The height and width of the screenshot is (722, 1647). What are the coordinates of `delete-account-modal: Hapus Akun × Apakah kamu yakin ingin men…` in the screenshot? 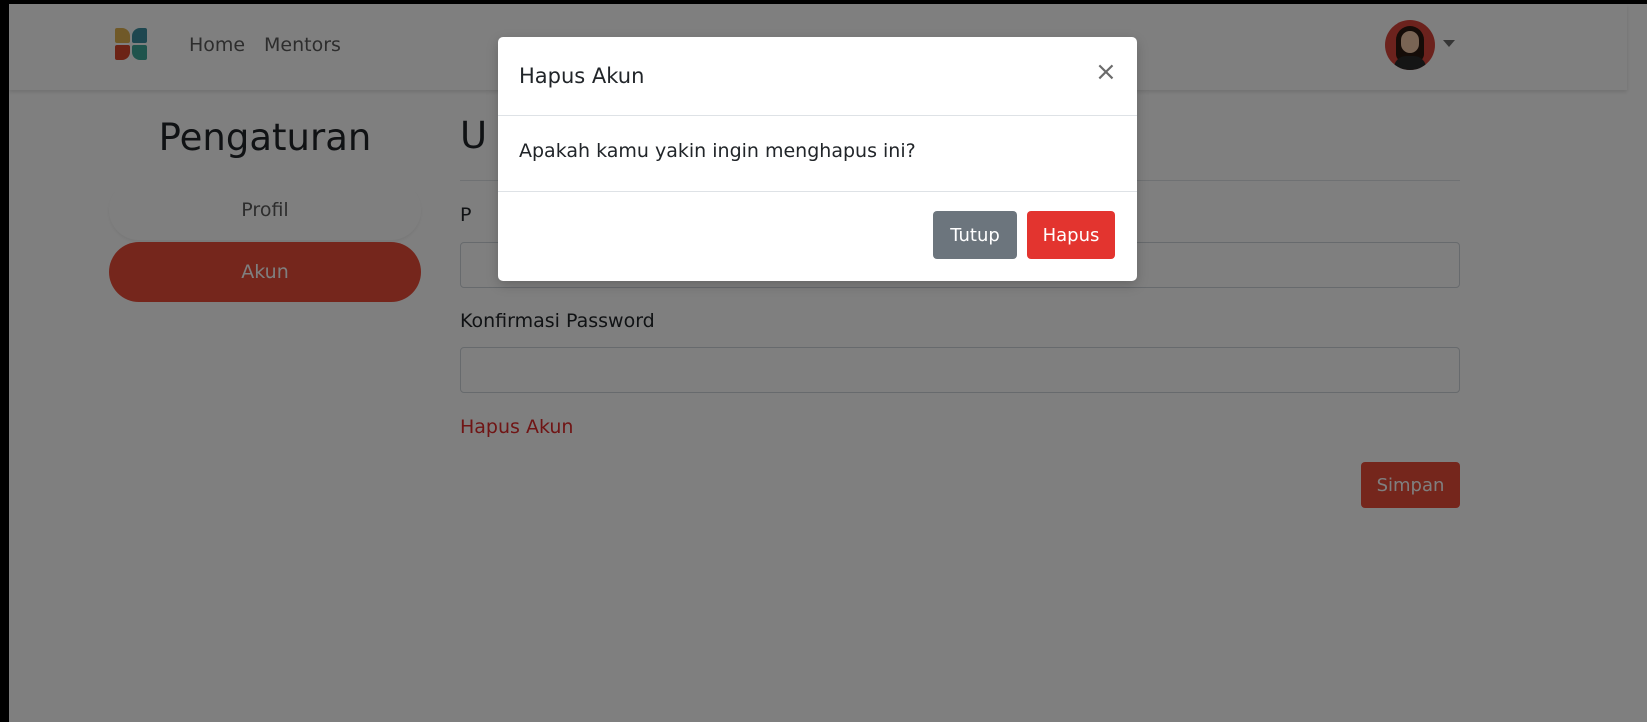 It's located at (817, 159).